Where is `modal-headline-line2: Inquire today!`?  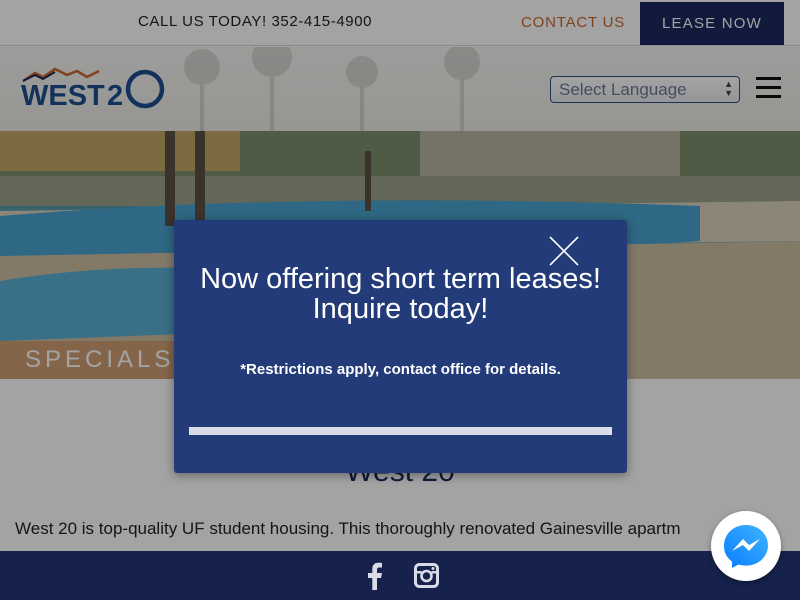
modal-headline-line2: Inquire today! is located at coordinates (400, 309).